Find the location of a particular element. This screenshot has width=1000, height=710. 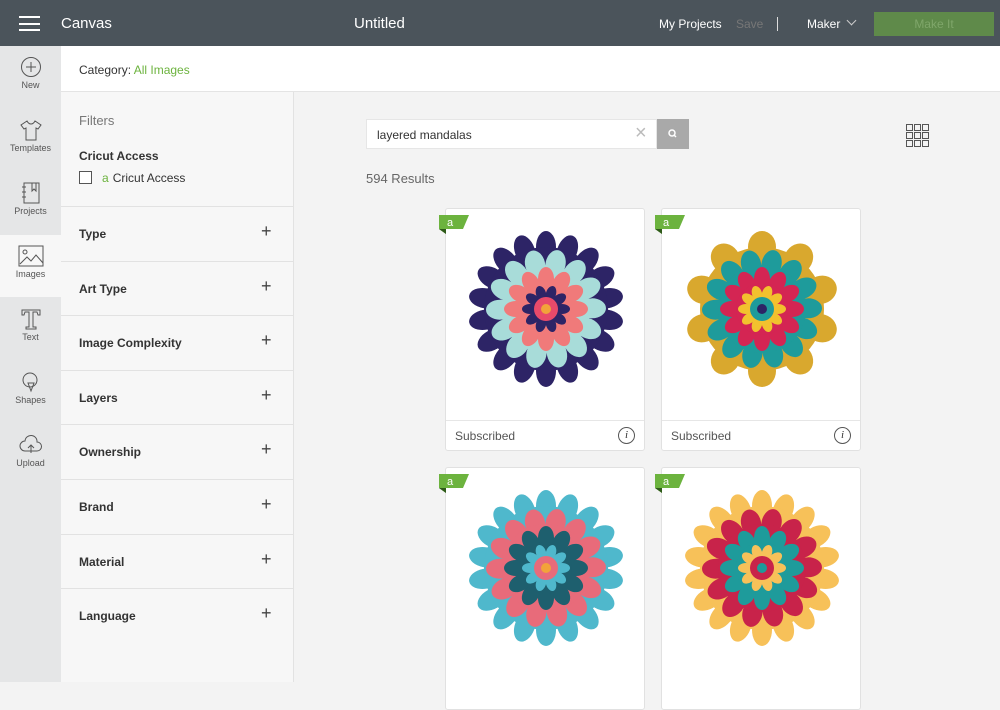

my-projects-link: My Projects is located at coordinates (690, 24).